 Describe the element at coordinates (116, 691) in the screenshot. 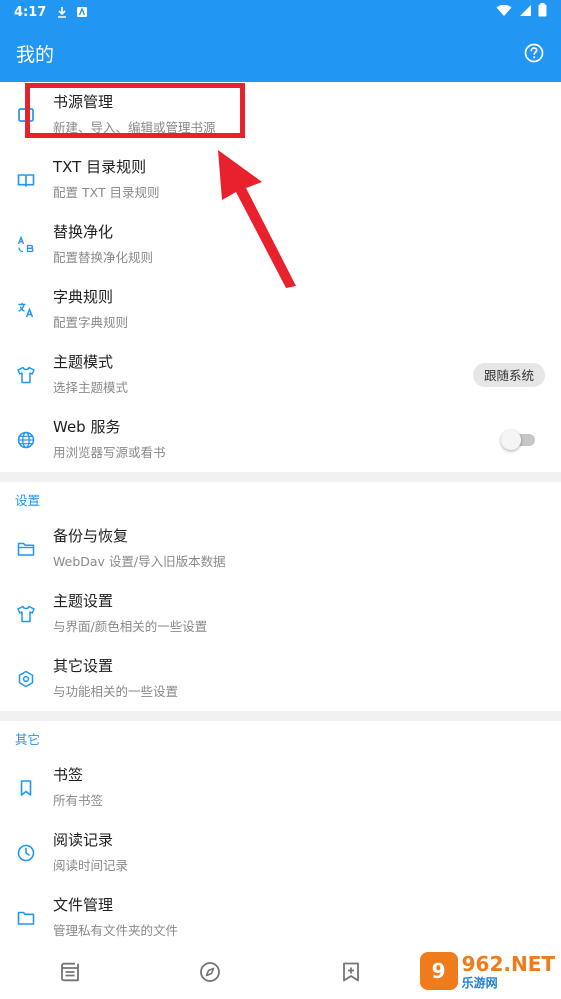

I see `item-subtitle: 与功能相关的一些设置` at that location.